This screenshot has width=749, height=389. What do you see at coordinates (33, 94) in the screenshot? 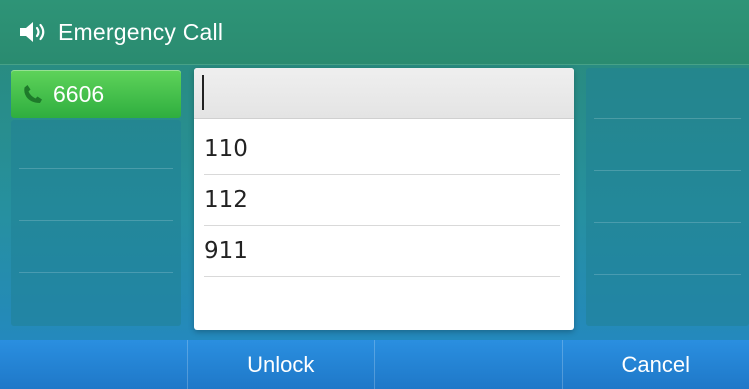
I see `phone-handset-icon` at bounding box center [33, 94].